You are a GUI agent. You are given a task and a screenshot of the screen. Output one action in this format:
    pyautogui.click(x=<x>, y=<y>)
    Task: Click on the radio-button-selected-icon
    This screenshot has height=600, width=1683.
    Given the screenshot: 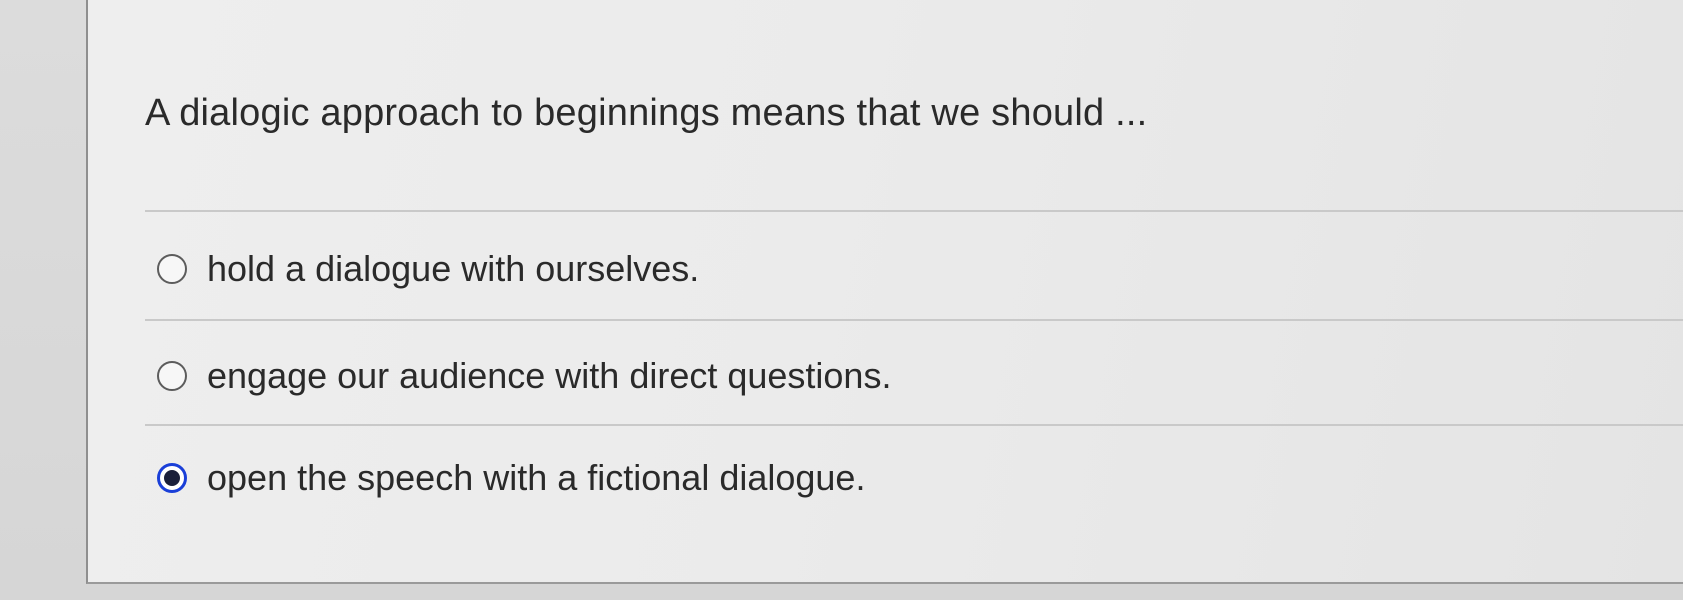 What is the action you would take?
    pyautogui.click(x=172, y=478)
    